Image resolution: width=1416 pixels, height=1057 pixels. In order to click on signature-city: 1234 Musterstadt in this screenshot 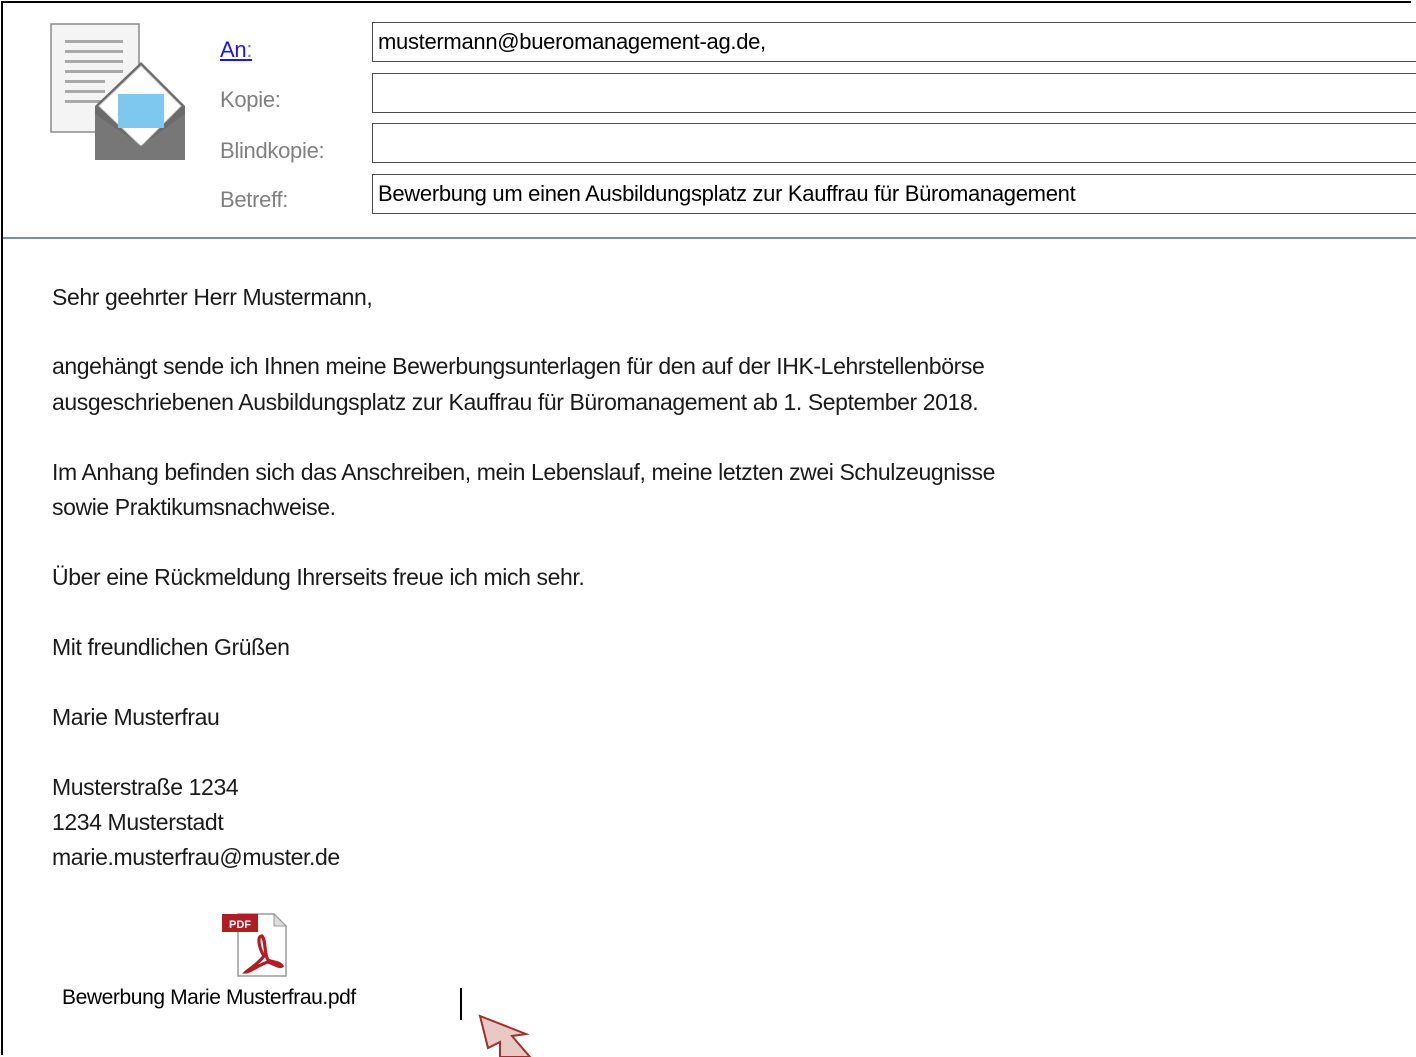, I will do `click(138, 822)`.